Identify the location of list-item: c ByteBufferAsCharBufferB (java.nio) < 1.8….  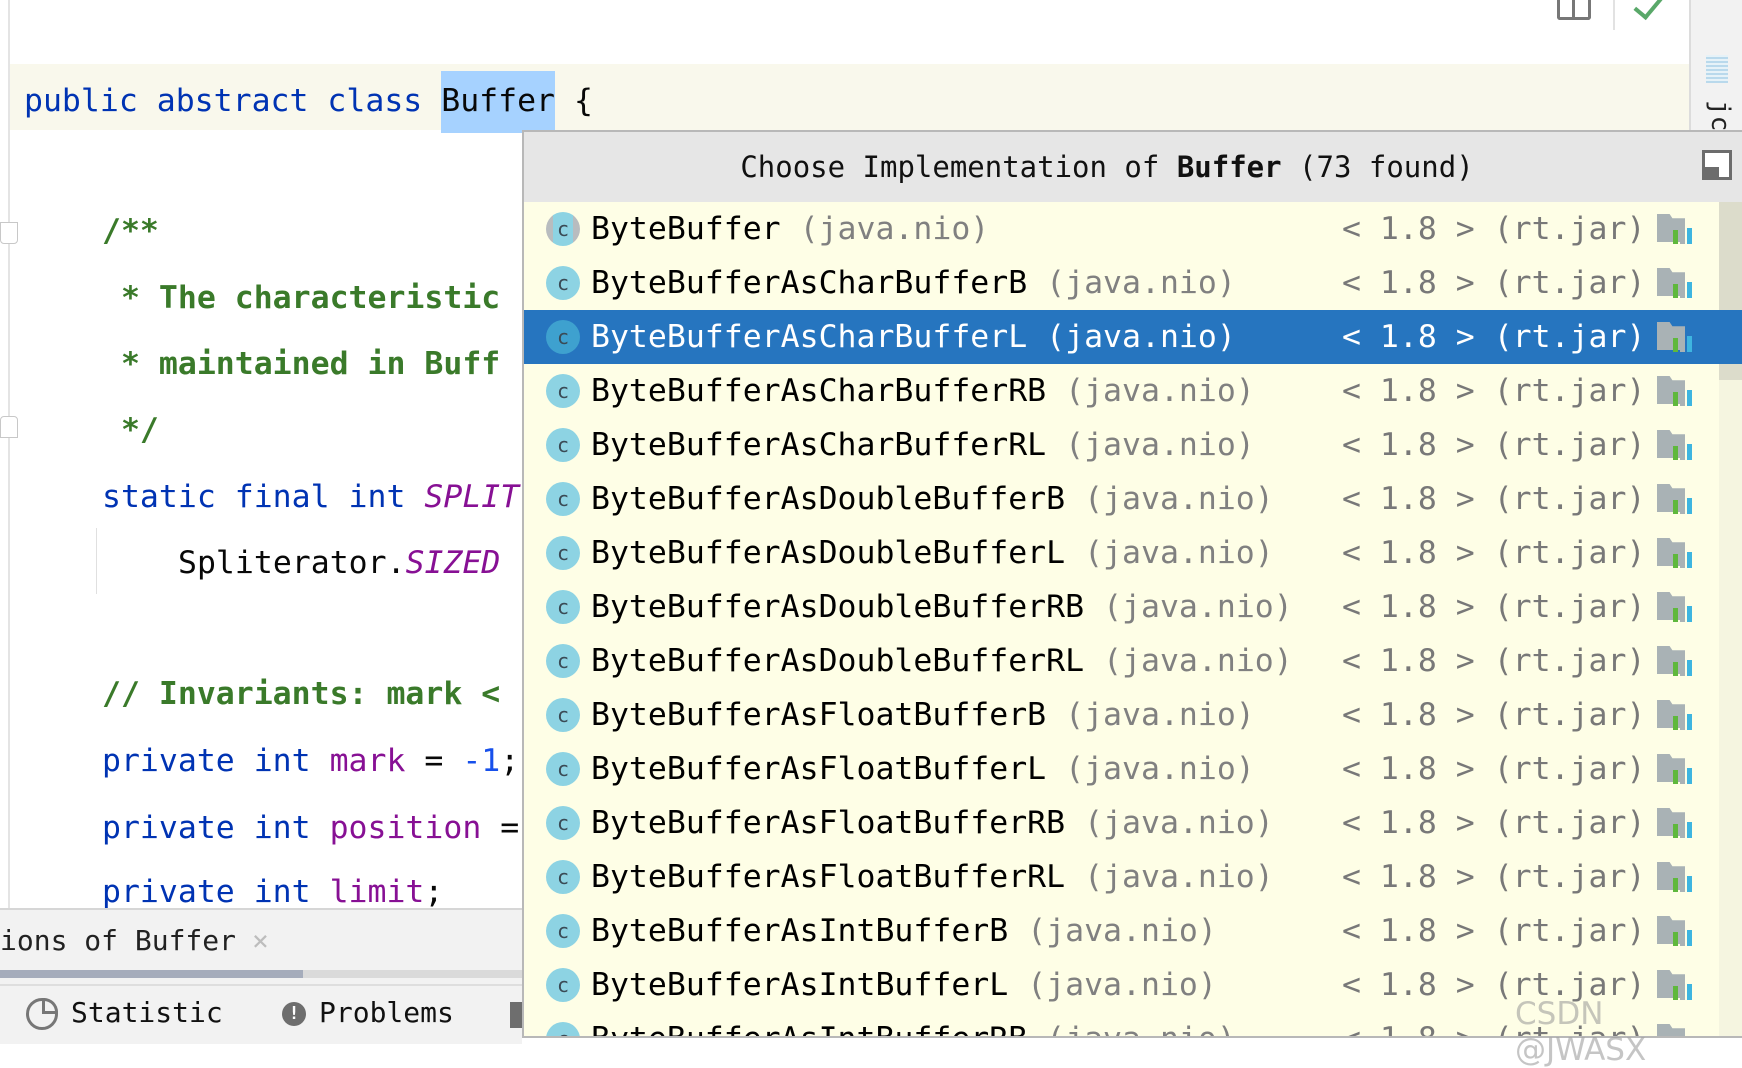
(1133, 283).